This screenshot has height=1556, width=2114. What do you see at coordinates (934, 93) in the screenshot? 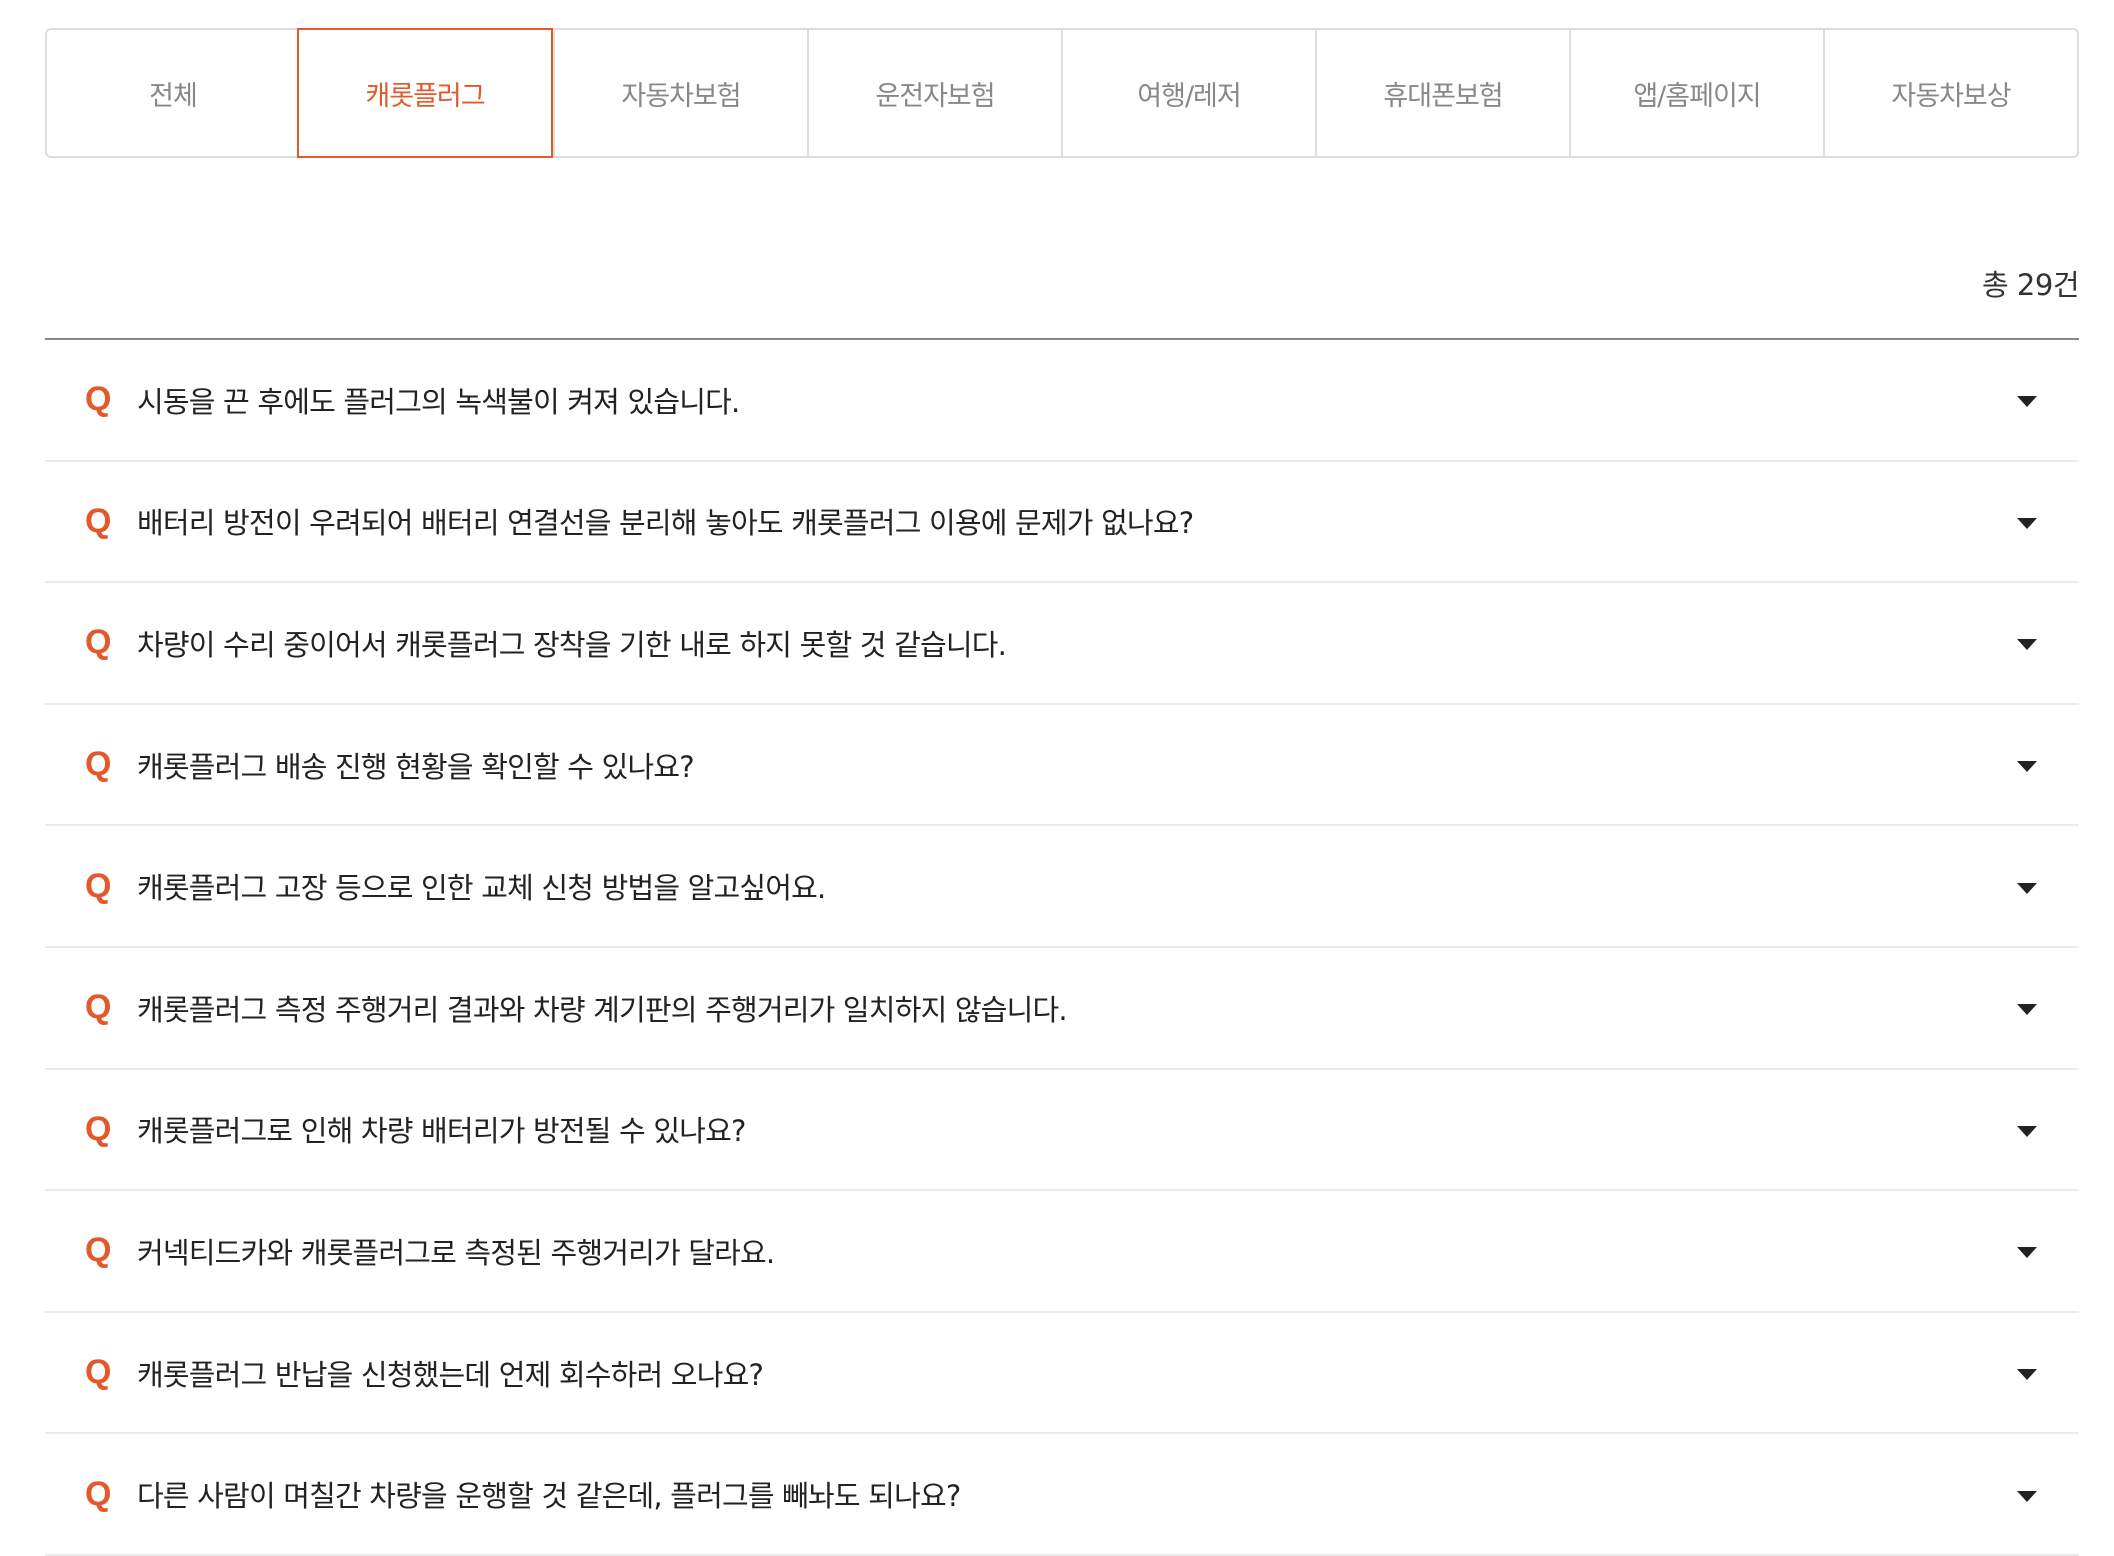
I see `tab-driver-insurance: 운전자보험` at bounding box center [934, 93].